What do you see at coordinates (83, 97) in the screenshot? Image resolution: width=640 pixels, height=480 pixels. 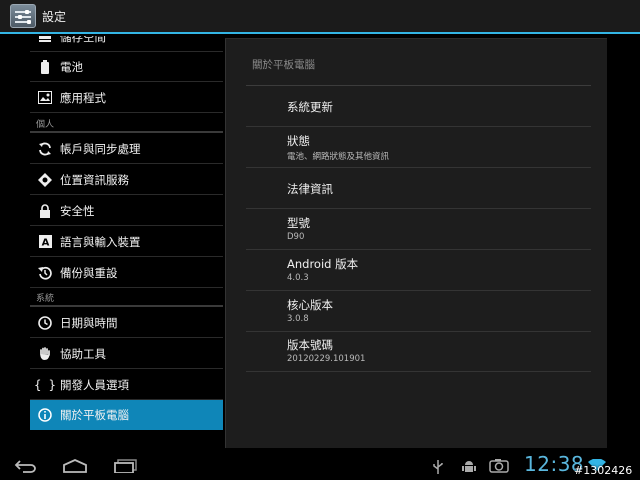 I see `sidebar-item-label: 應用程式` at bounding box center [83, 97].